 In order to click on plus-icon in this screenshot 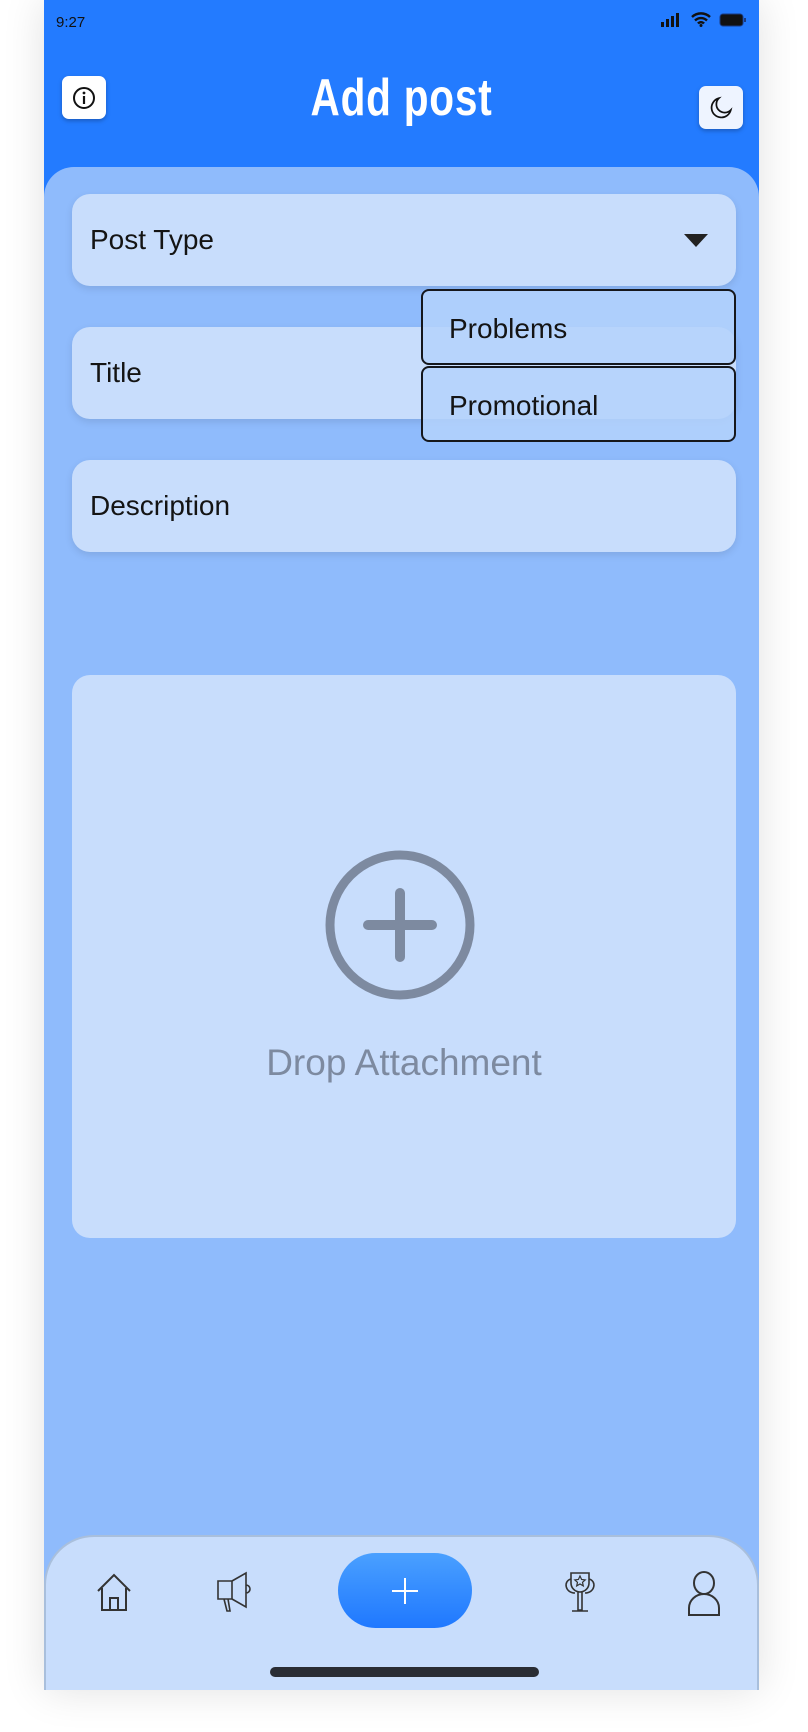, I will do `click(405, 1590)`.